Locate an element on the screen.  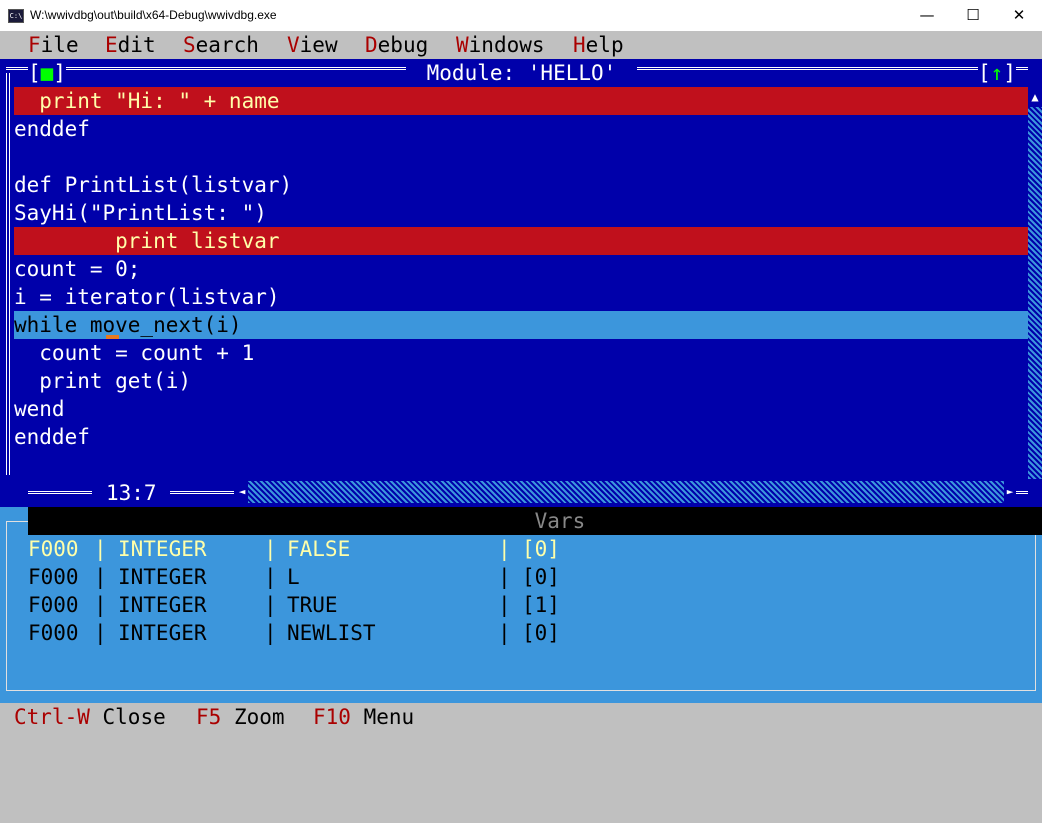
status-bar: Ctrl-W Close F5 Zoom F10 Menu is located at coordinates (521, 717).